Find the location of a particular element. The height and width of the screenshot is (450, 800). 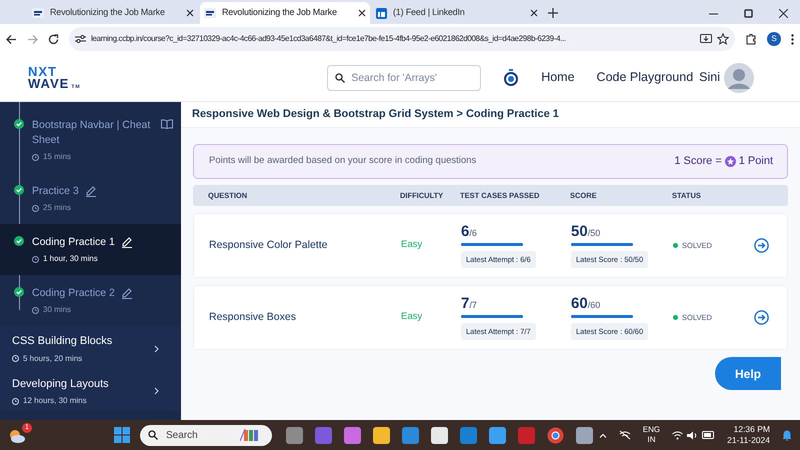

extensions-icon is located at coordinates (751, 39).